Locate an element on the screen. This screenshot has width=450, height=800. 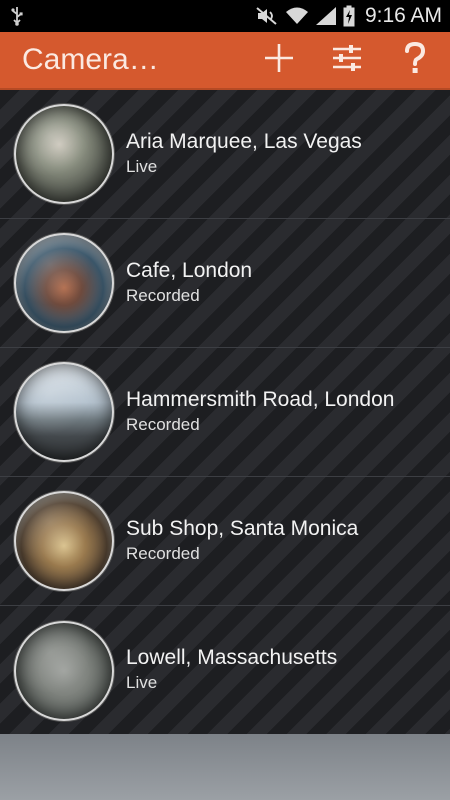
status-time: 9:16 AM is located at coordinates (403, 15).